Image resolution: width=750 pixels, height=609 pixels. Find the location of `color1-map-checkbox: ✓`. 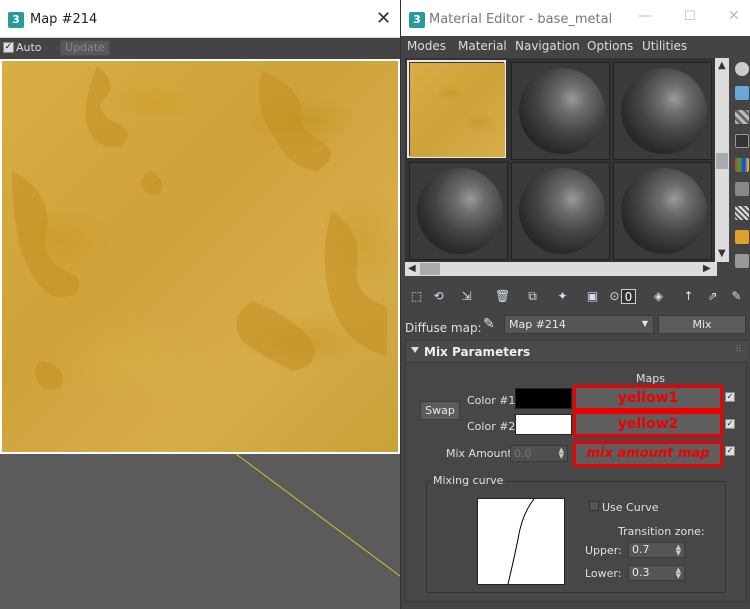

color1-map-checkbox: ✓ is located at coordinates (730, 397).